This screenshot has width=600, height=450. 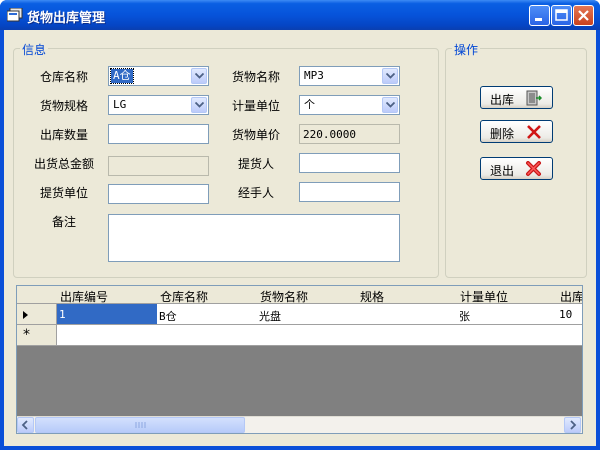 What do you see at coordinates (66, 18) in the screenshot?
I see `window-title: 货物出库管理` at bounding box center [66, 18].